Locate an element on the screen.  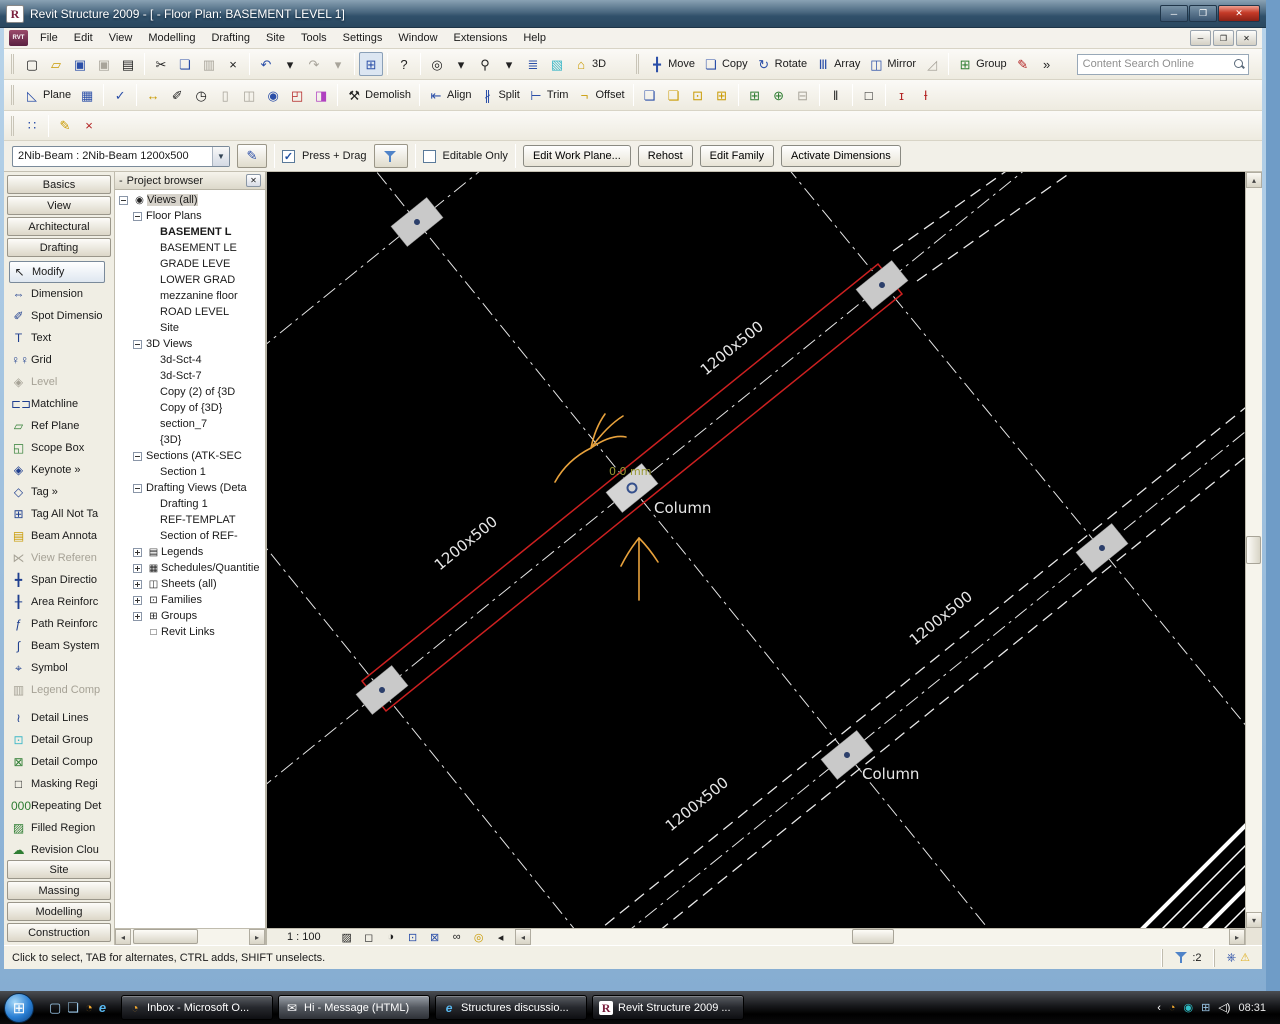
filter-status-pane: :2 is located at coordinates (1187, 957).